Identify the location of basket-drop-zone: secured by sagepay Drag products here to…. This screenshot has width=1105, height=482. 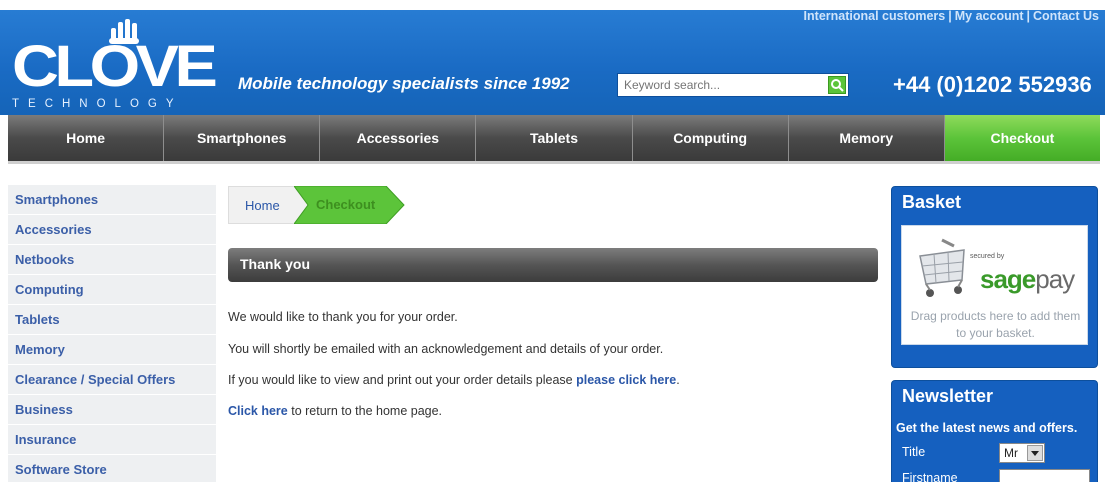
(994, 285).